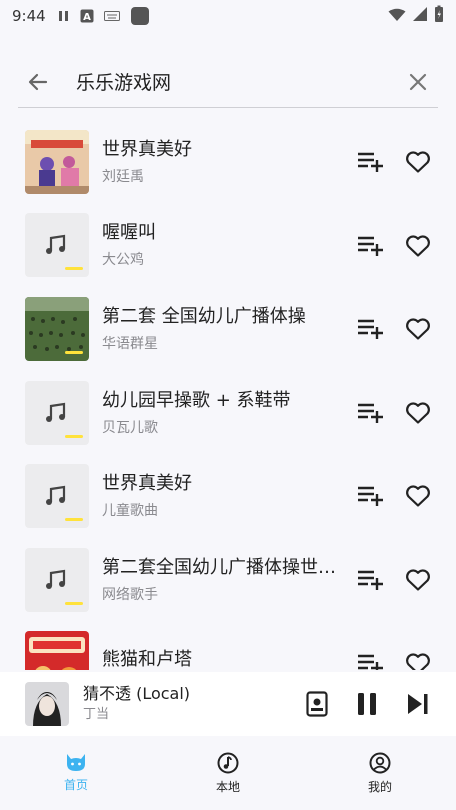 The height and width of the screenshot is (810, 456). Describe the element at coordinates (228, 704) in the screenshot. I see `now-playing-bar: 猜不透 (Local) 丁当` at that location.